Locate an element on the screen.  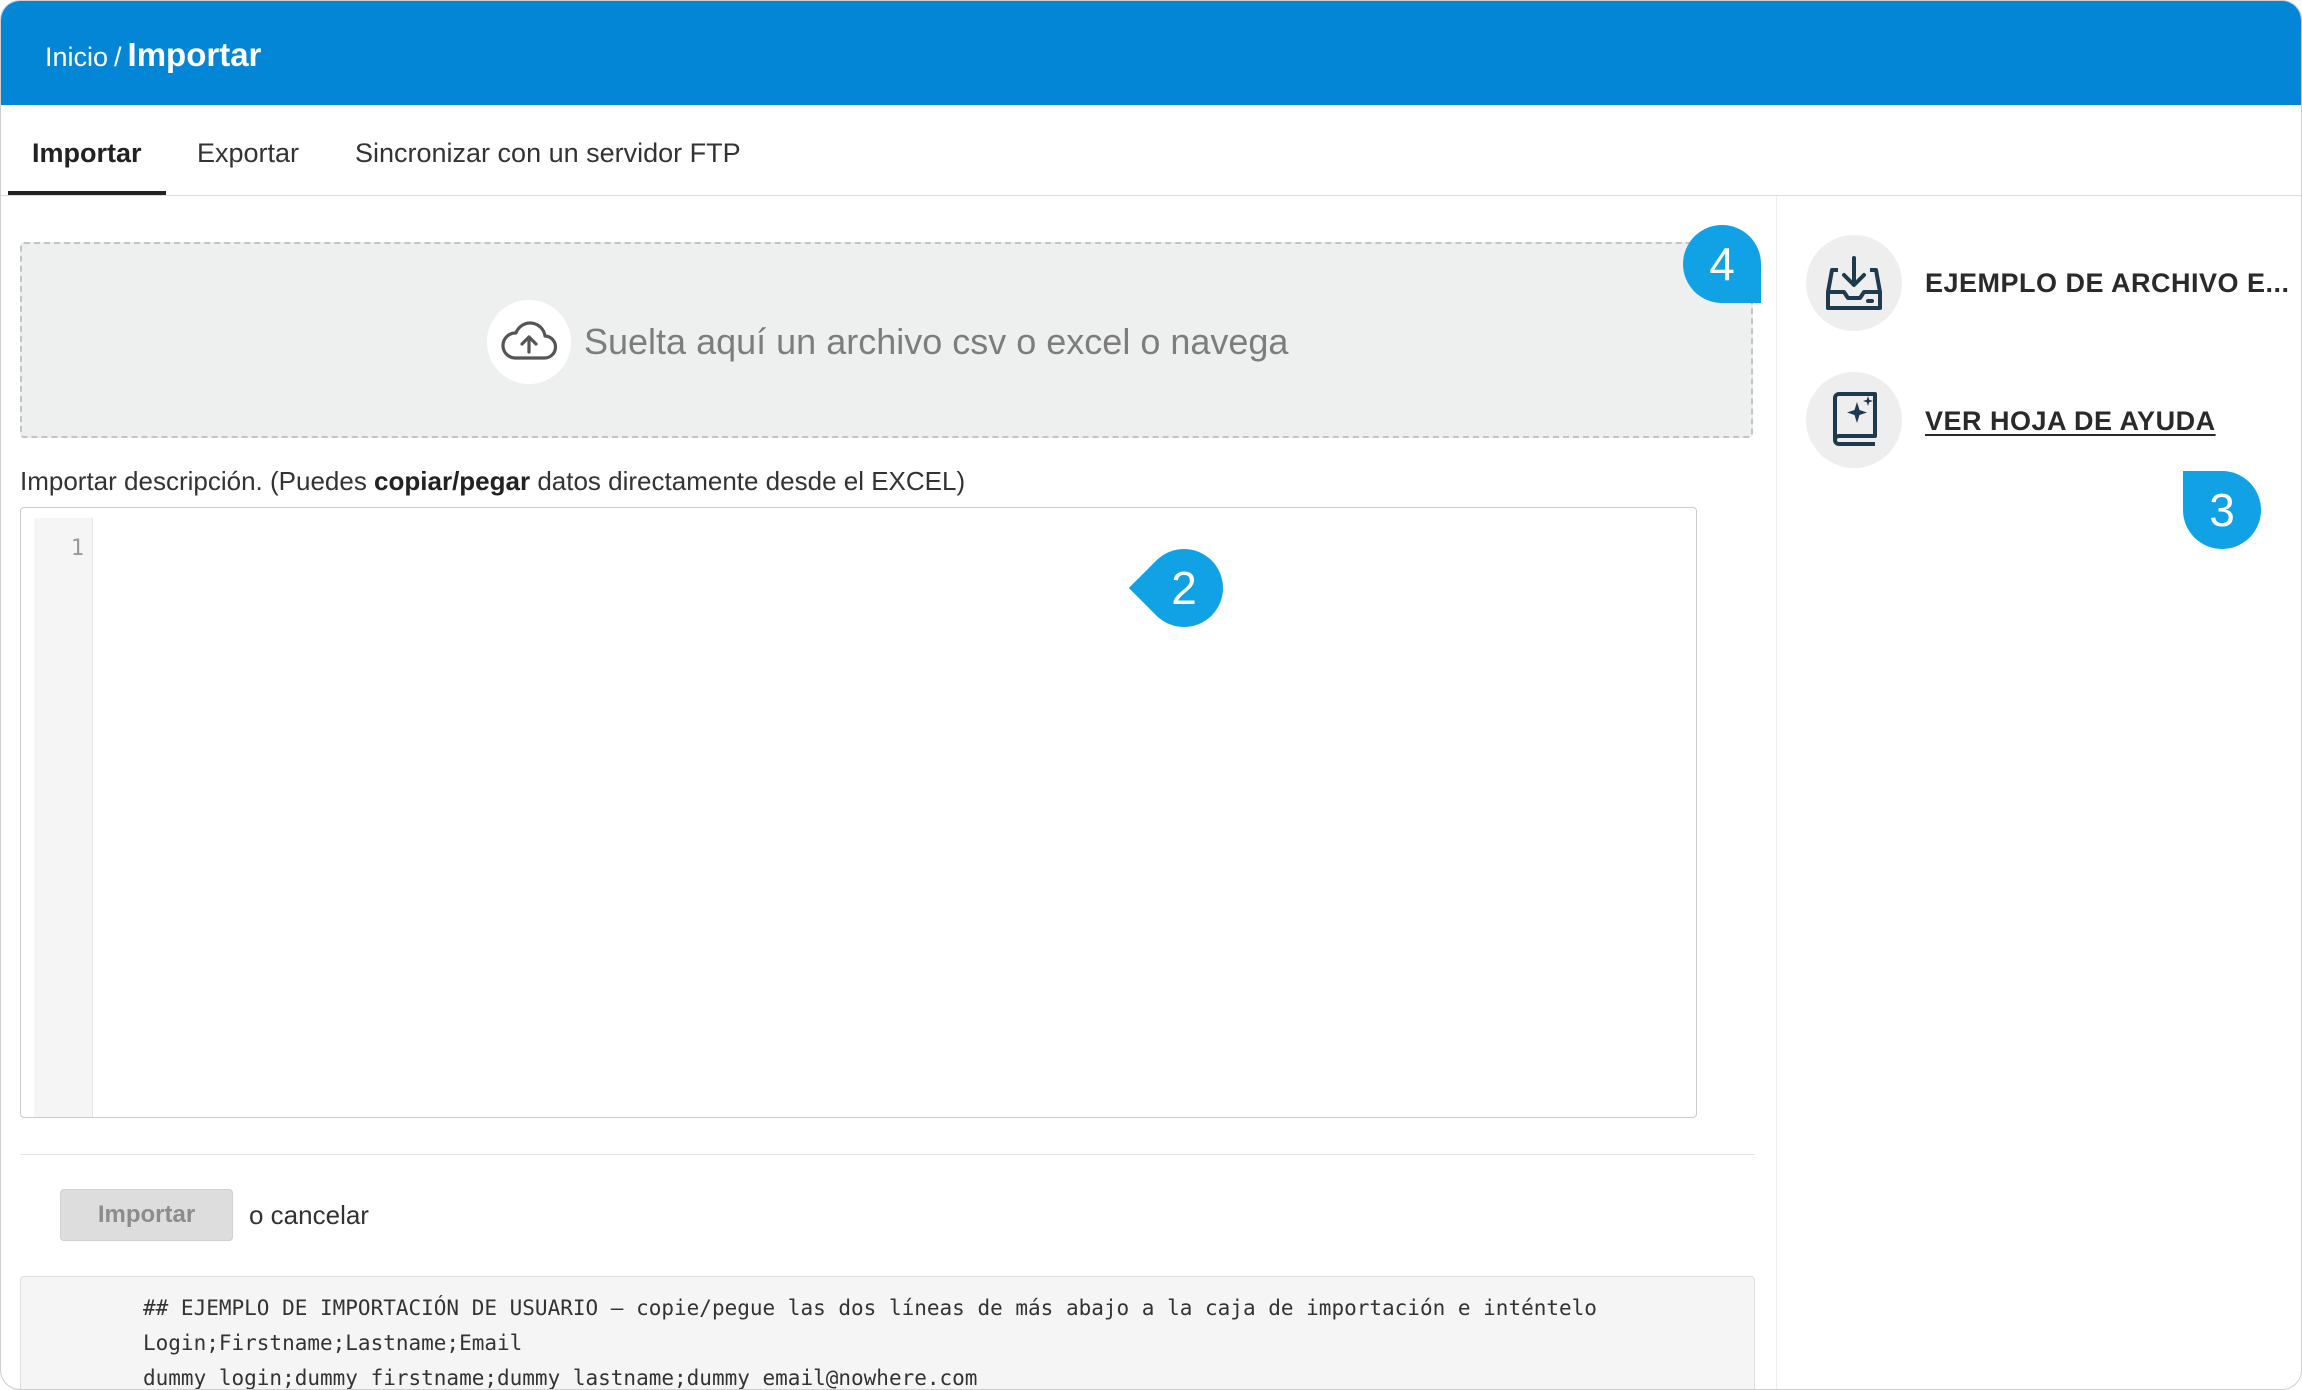
callout-badge-3: 3 is located at coordinates (2222, 510).